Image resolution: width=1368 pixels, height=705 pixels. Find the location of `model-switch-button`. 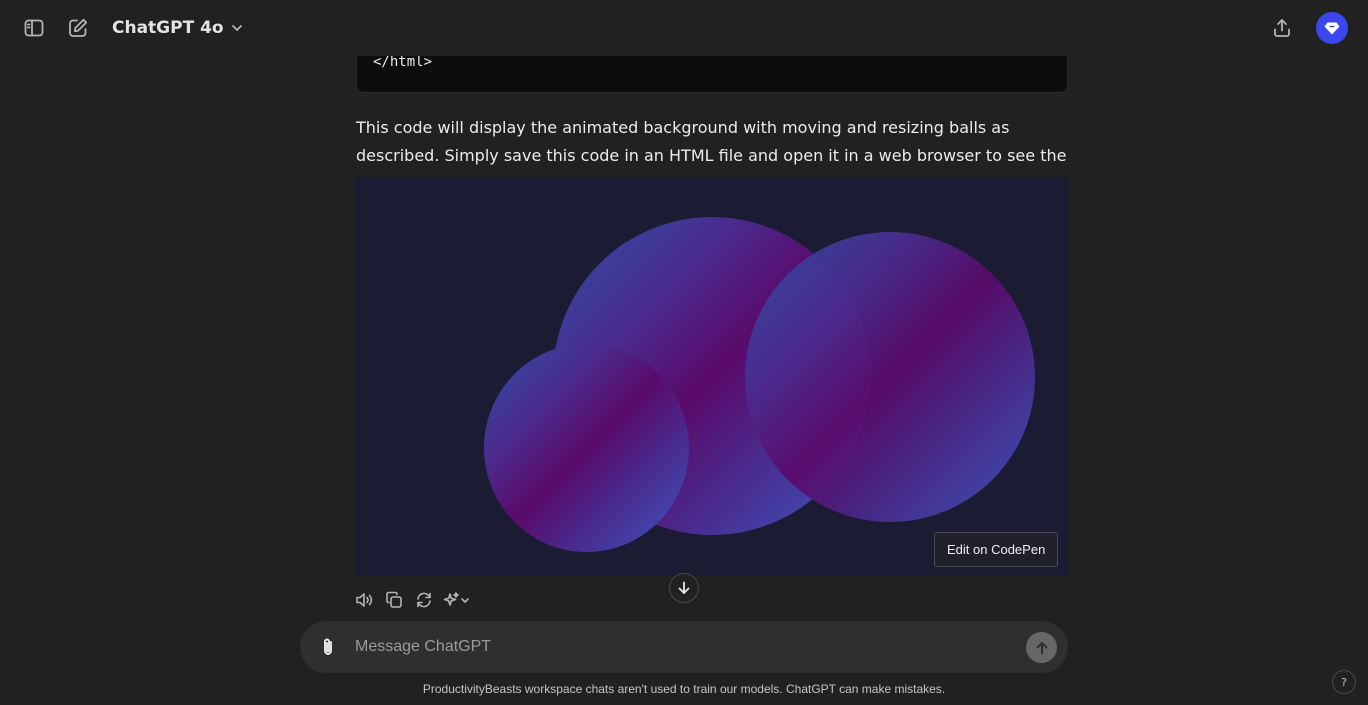

model-switch-button is located at coordinates (457, 600).